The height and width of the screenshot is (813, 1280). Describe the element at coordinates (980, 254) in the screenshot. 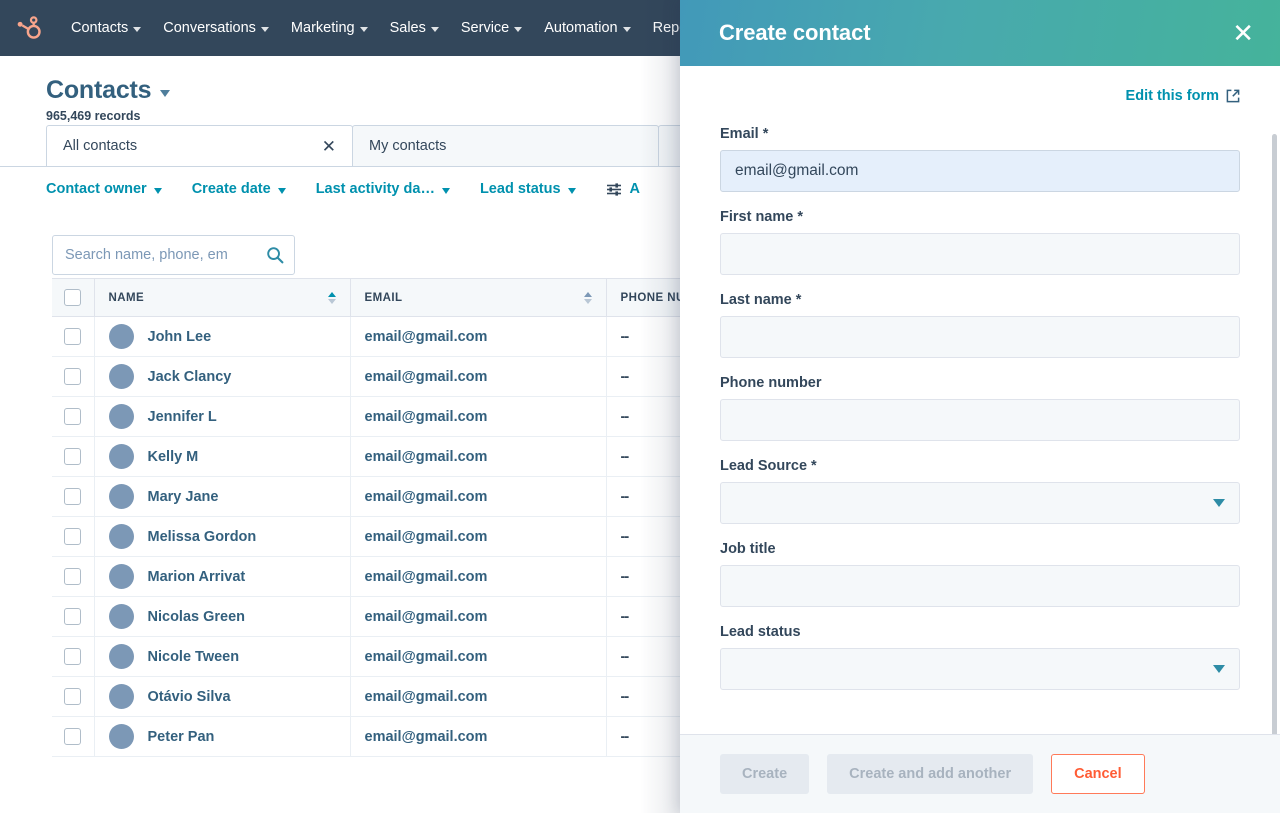

I see `first-name-field` at that location.